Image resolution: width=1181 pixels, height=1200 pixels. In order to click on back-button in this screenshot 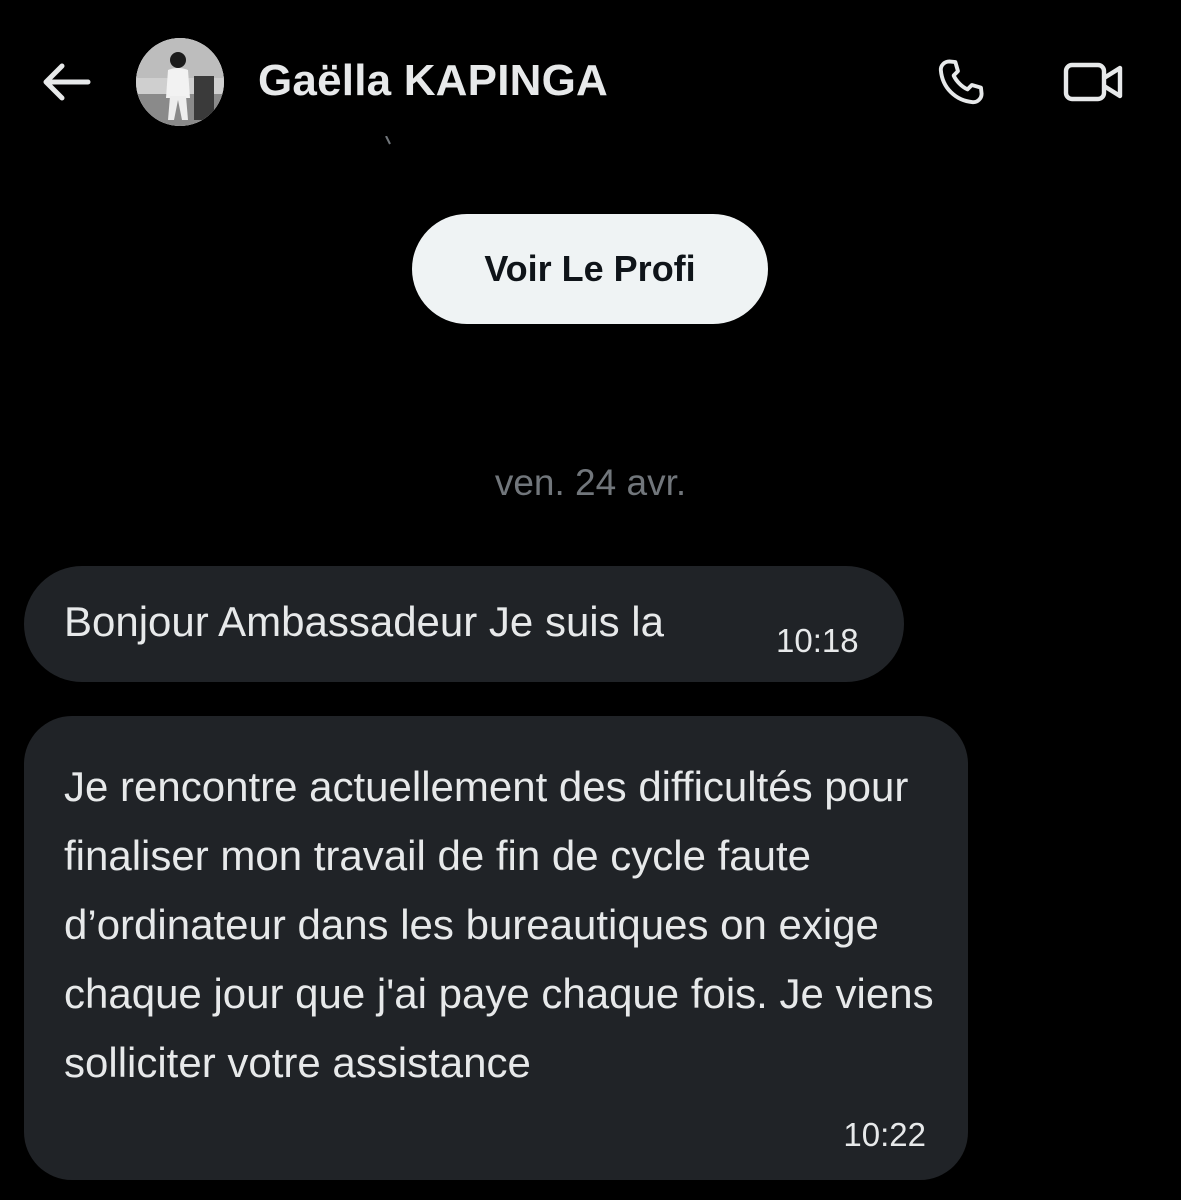, I will do `click(66, 82)`.